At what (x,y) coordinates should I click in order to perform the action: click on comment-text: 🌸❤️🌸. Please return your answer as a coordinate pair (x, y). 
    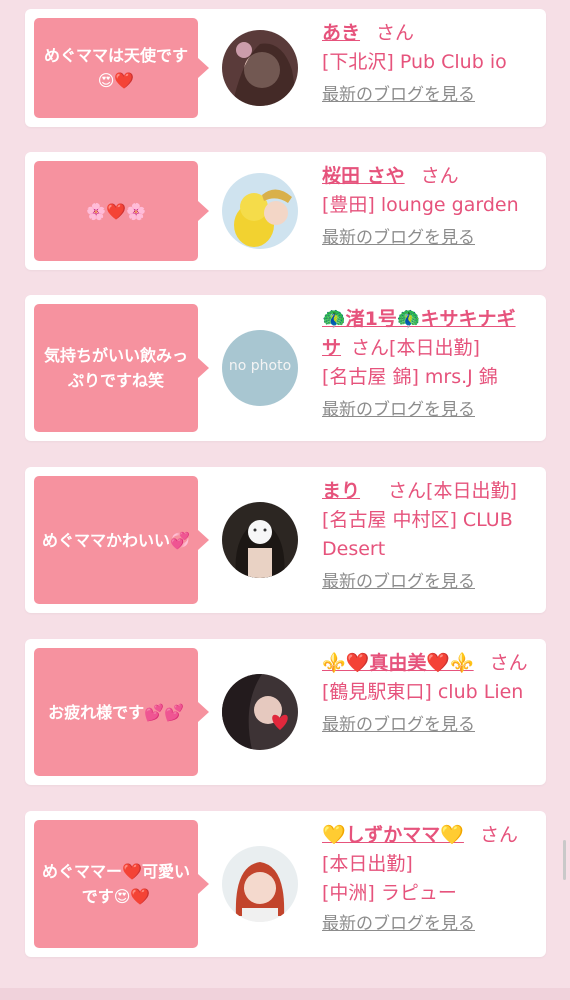
    Looking at the image, I should click on (116, 211).